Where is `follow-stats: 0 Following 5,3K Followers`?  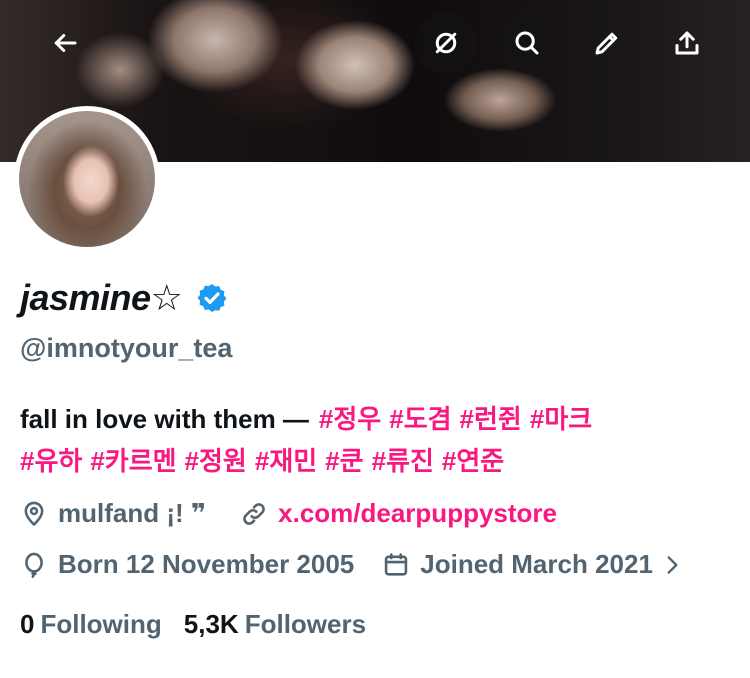 follow-stats: 0 Following 5,3K Followers is located at coordinates (193, 624).